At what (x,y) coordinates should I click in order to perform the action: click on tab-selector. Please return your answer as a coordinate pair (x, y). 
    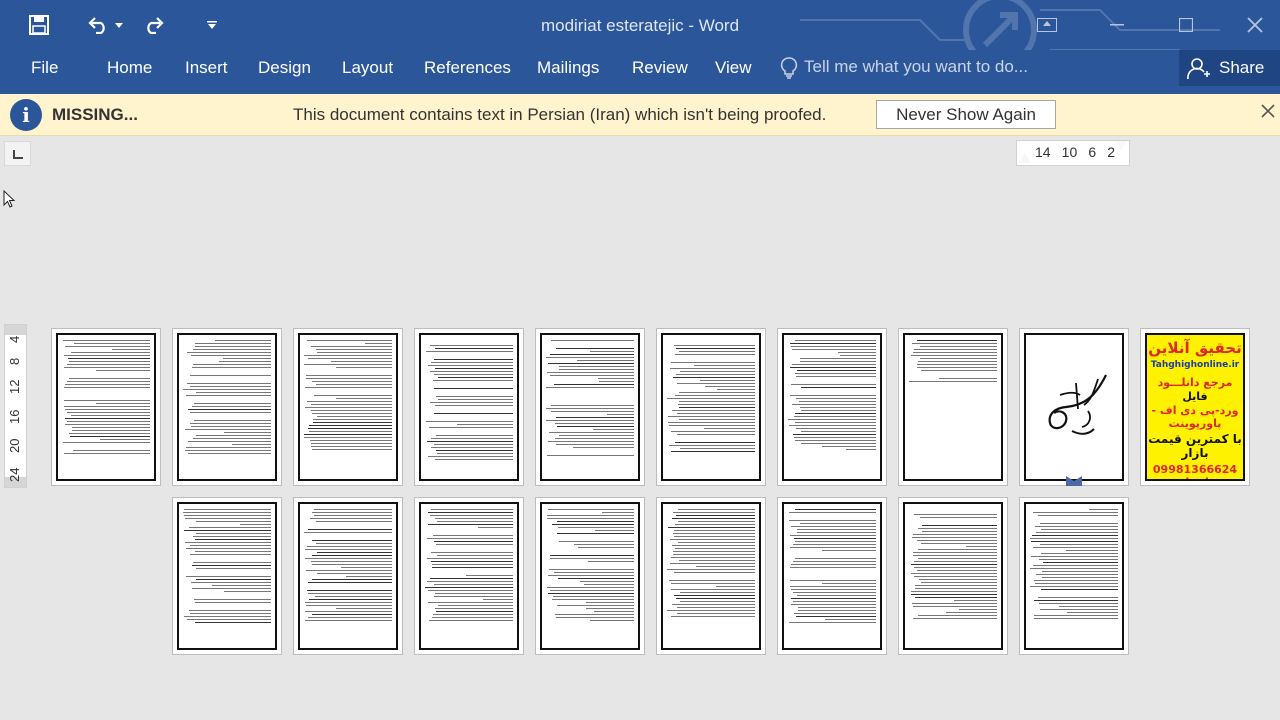
    Looking at the image, I should click on (17, 153).